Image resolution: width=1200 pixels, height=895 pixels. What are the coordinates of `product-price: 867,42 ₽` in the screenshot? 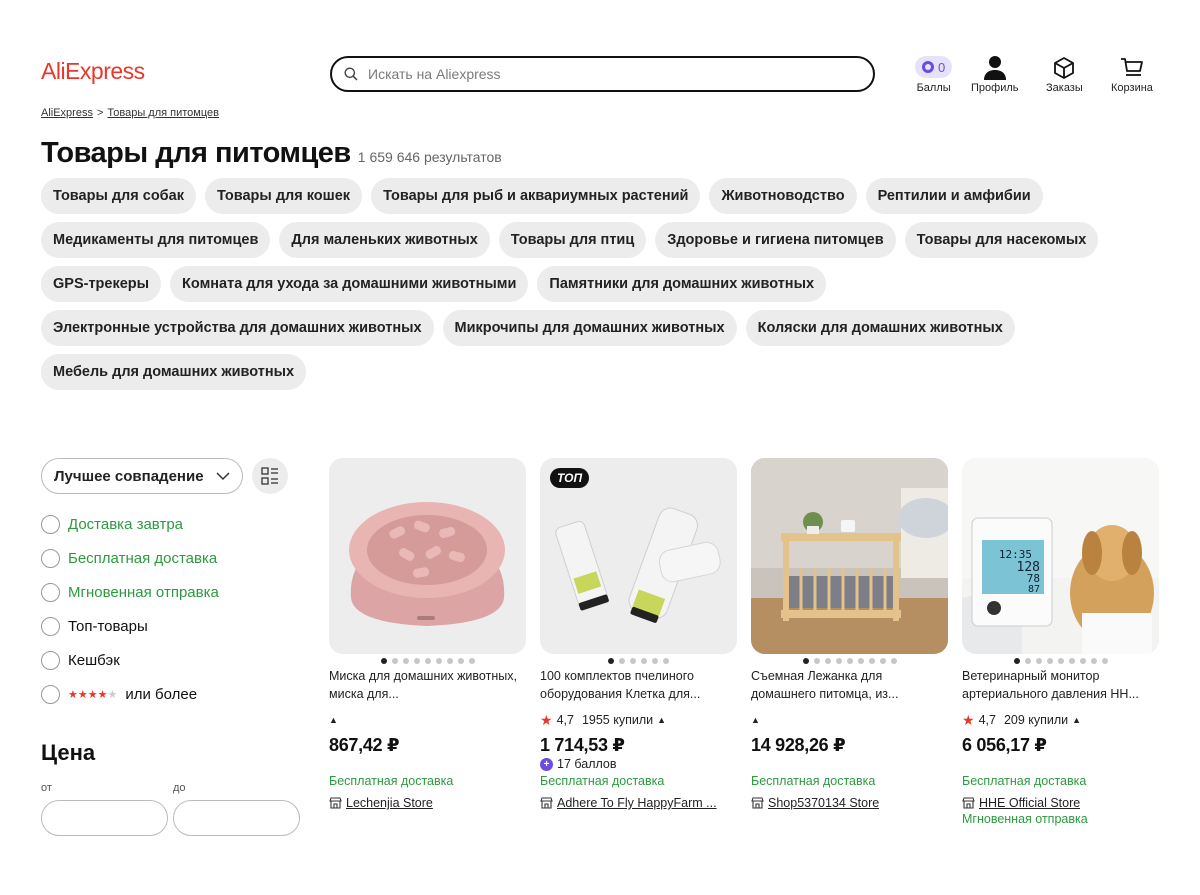 It's located at (364, 745).